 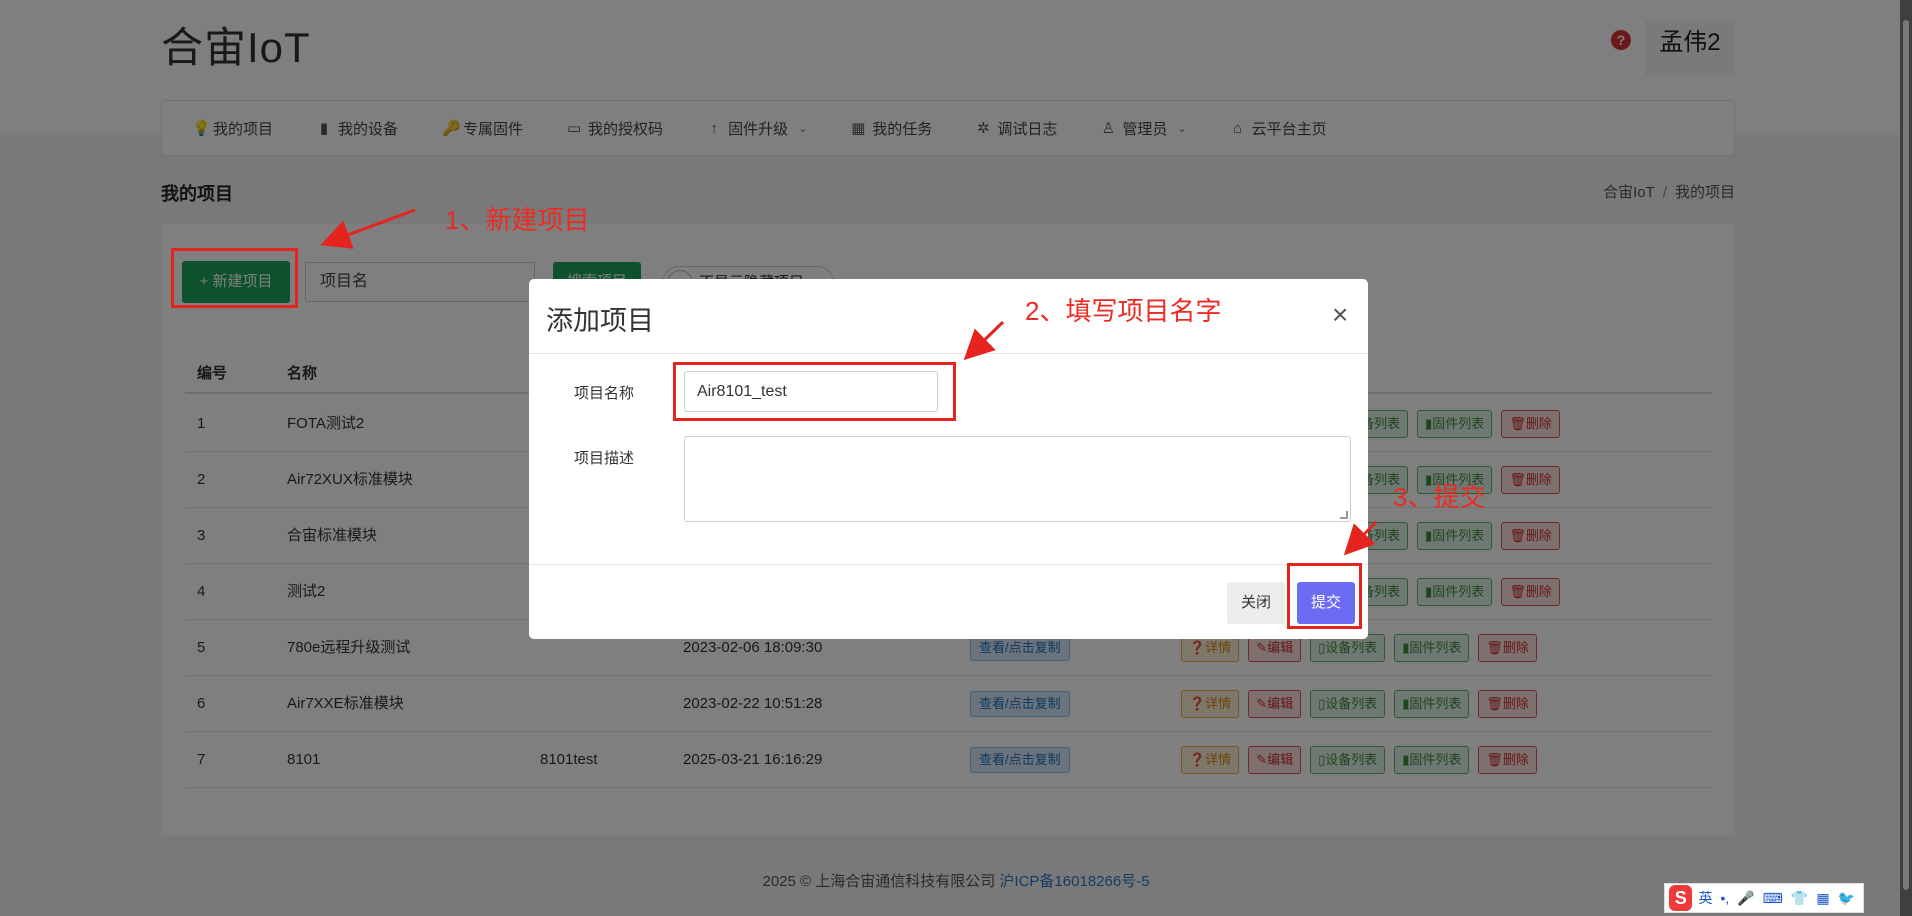 I want to click on ime-grid-icon: ▦, so click(x=1822, y=898).